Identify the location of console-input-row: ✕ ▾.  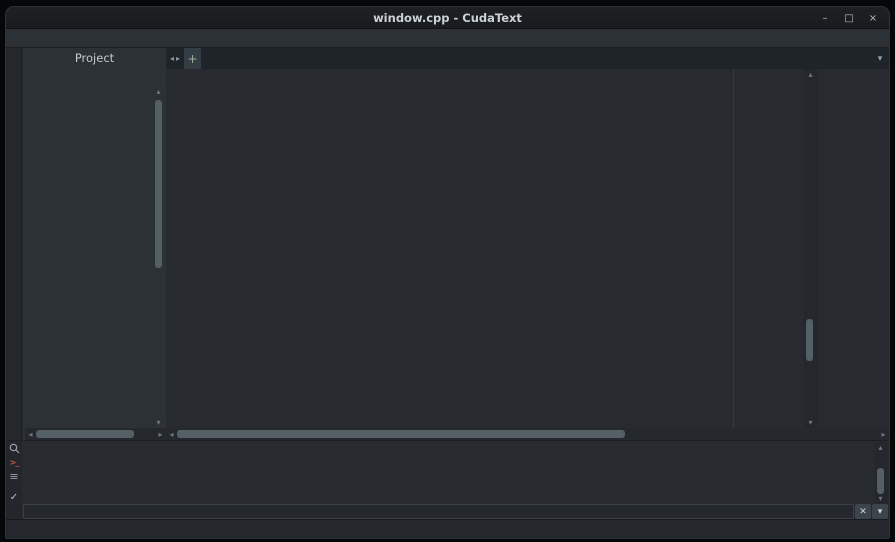
(455, 511).